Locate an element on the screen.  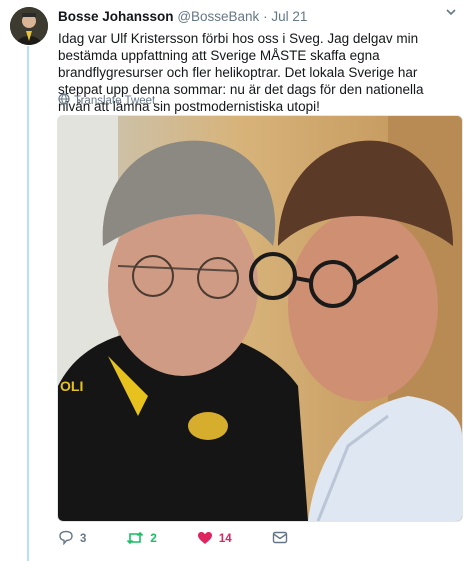
message-icon is located at coordinates (280, 539).